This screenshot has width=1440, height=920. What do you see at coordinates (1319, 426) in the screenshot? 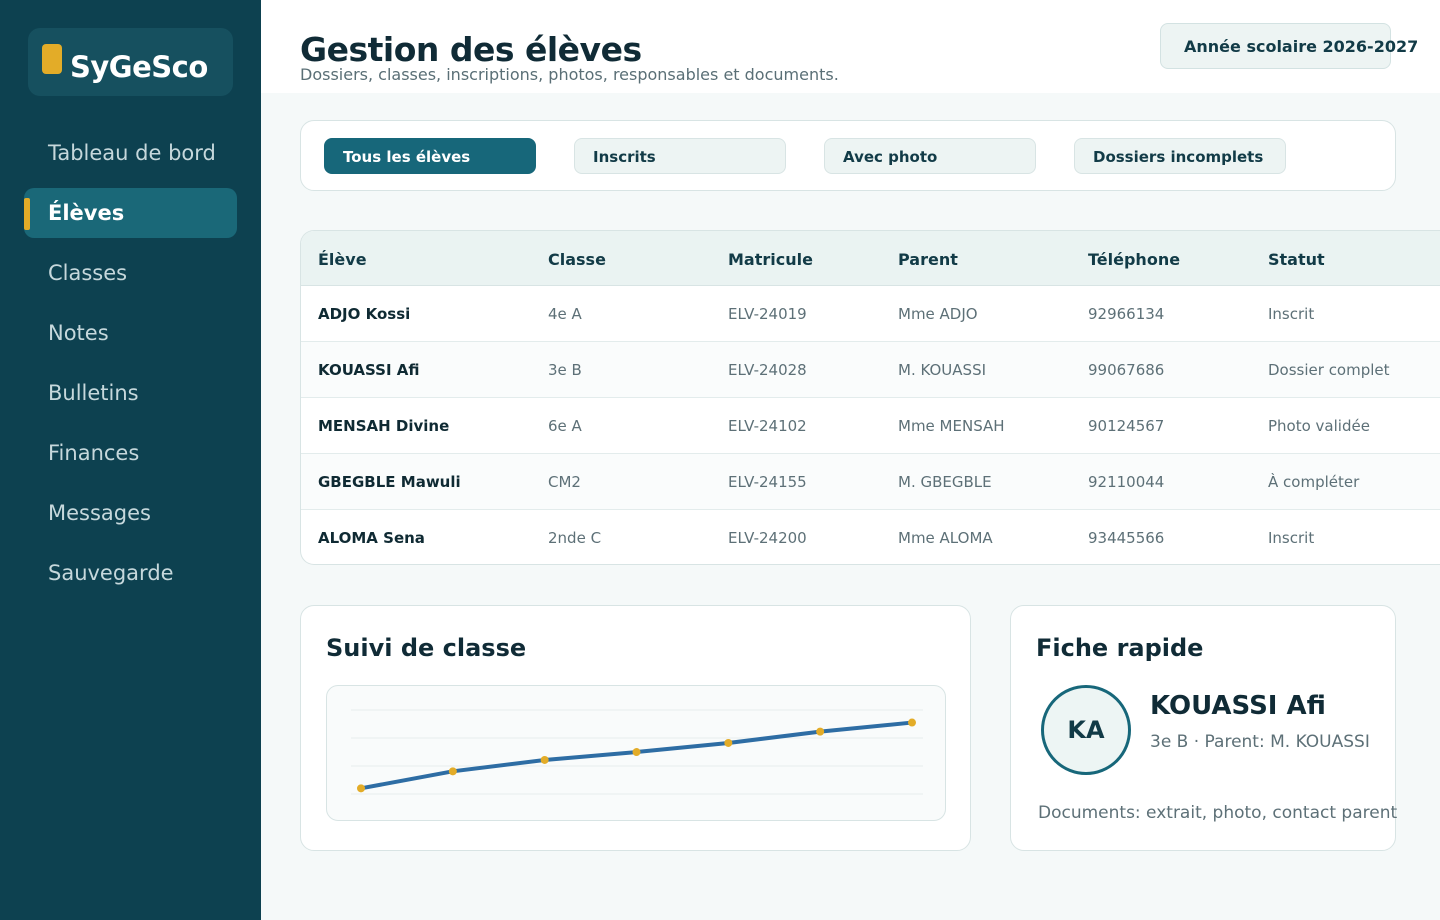
I see `cell-status: Photo validée` at bounding box center [1319, 426].